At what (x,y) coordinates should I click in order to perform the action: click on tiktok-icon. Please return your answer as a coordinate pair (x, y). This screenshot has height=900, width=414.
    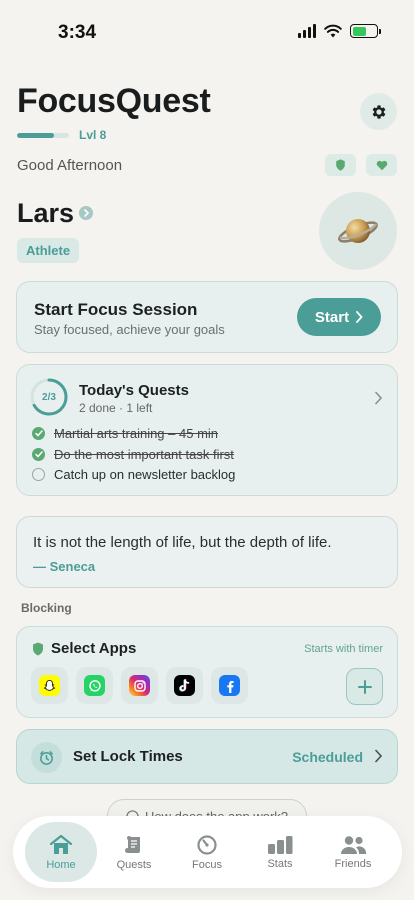
    Looking at the image, I should click on (184, 685).